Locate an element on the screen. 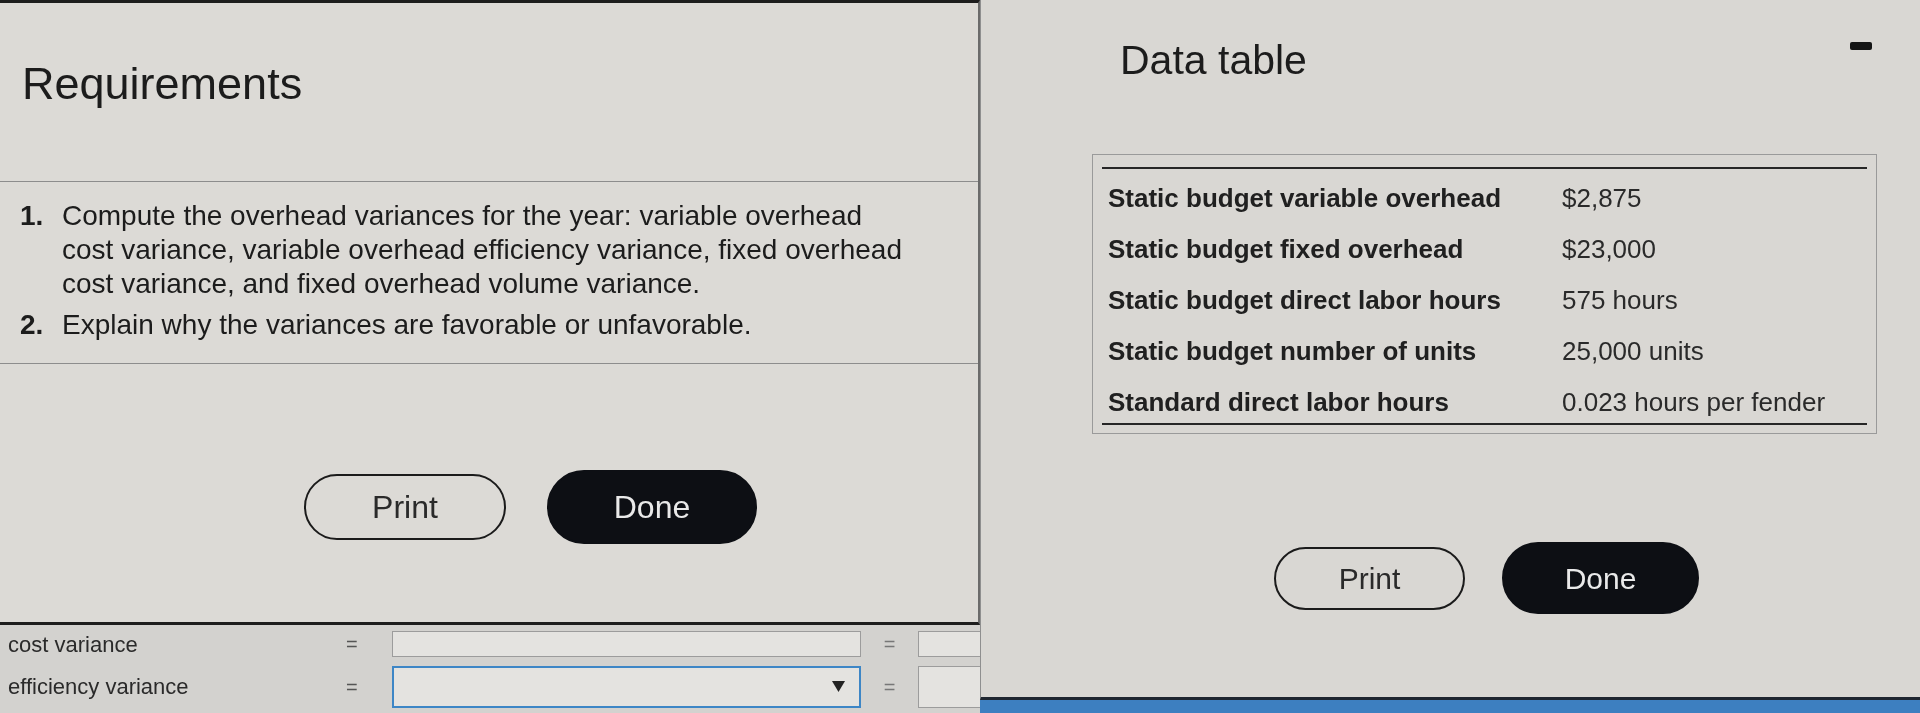  requirement-text: Explain why the variances are favorable or unfavorable. is located at coordinates (407, 325).